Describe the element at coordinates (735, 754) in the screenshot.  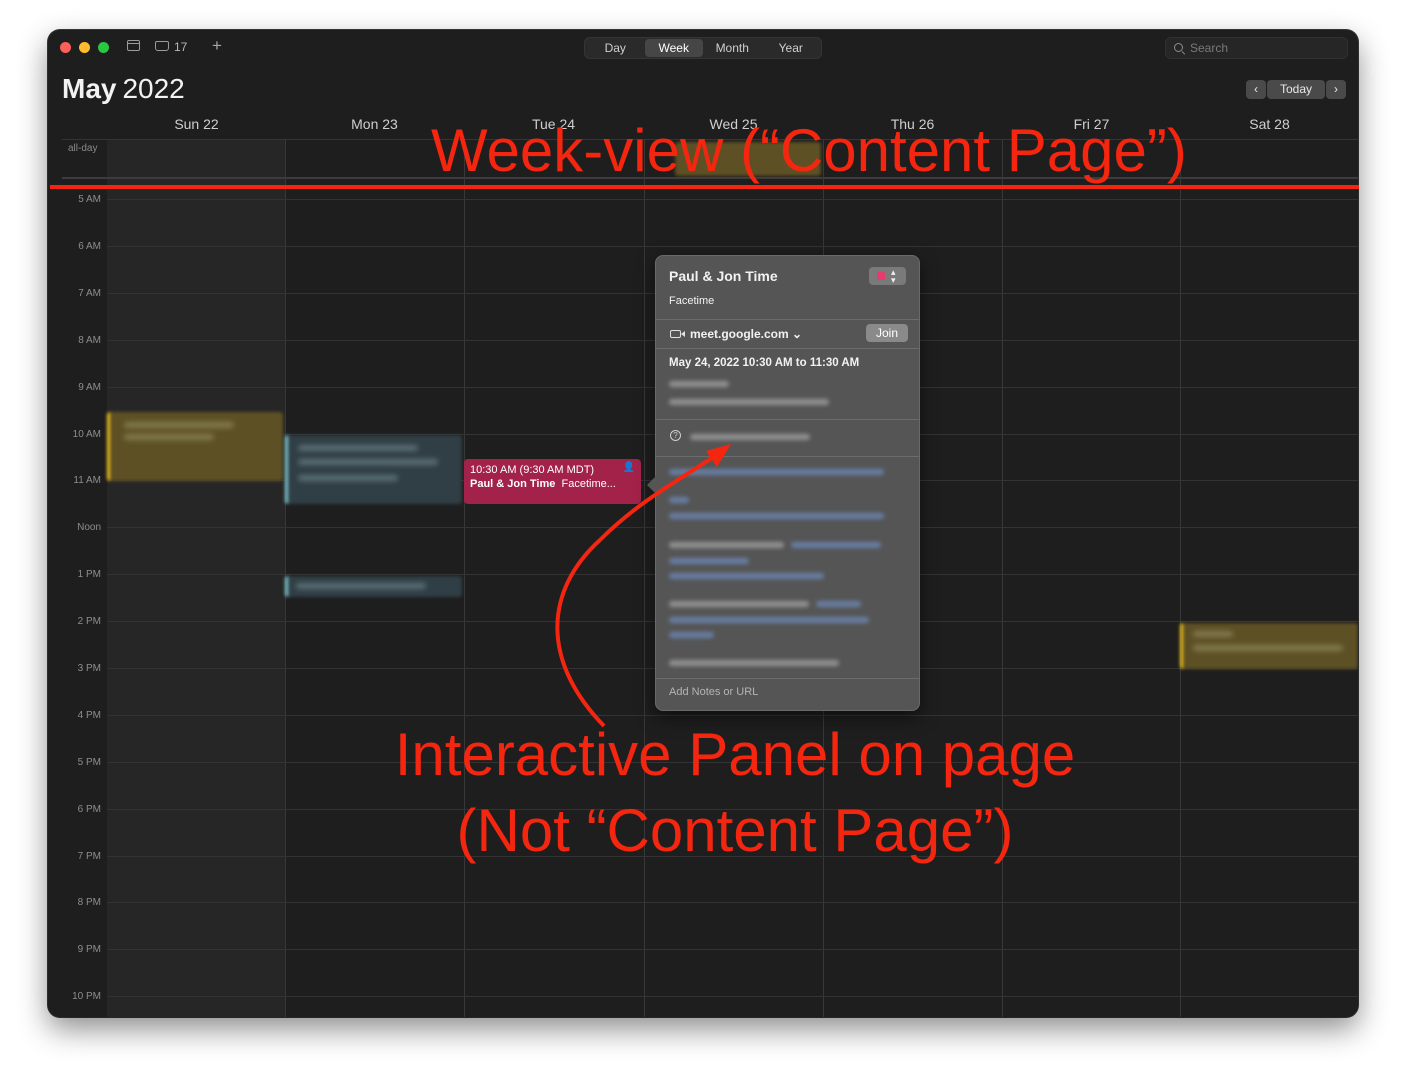
I see `annotation-line-1: Interactive Panel on page` at that location.